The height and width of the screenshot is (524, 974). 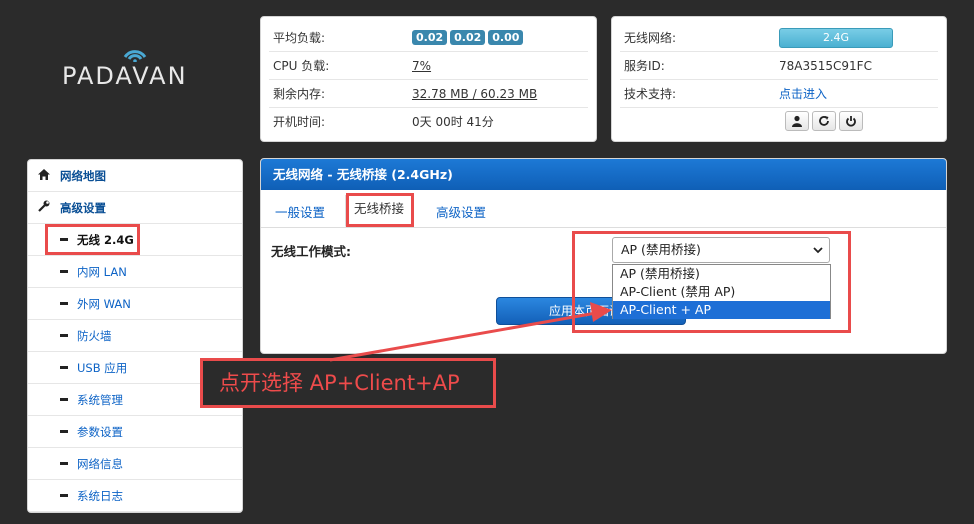 I want to click on highlight-tab, so click(x=380, y=210).